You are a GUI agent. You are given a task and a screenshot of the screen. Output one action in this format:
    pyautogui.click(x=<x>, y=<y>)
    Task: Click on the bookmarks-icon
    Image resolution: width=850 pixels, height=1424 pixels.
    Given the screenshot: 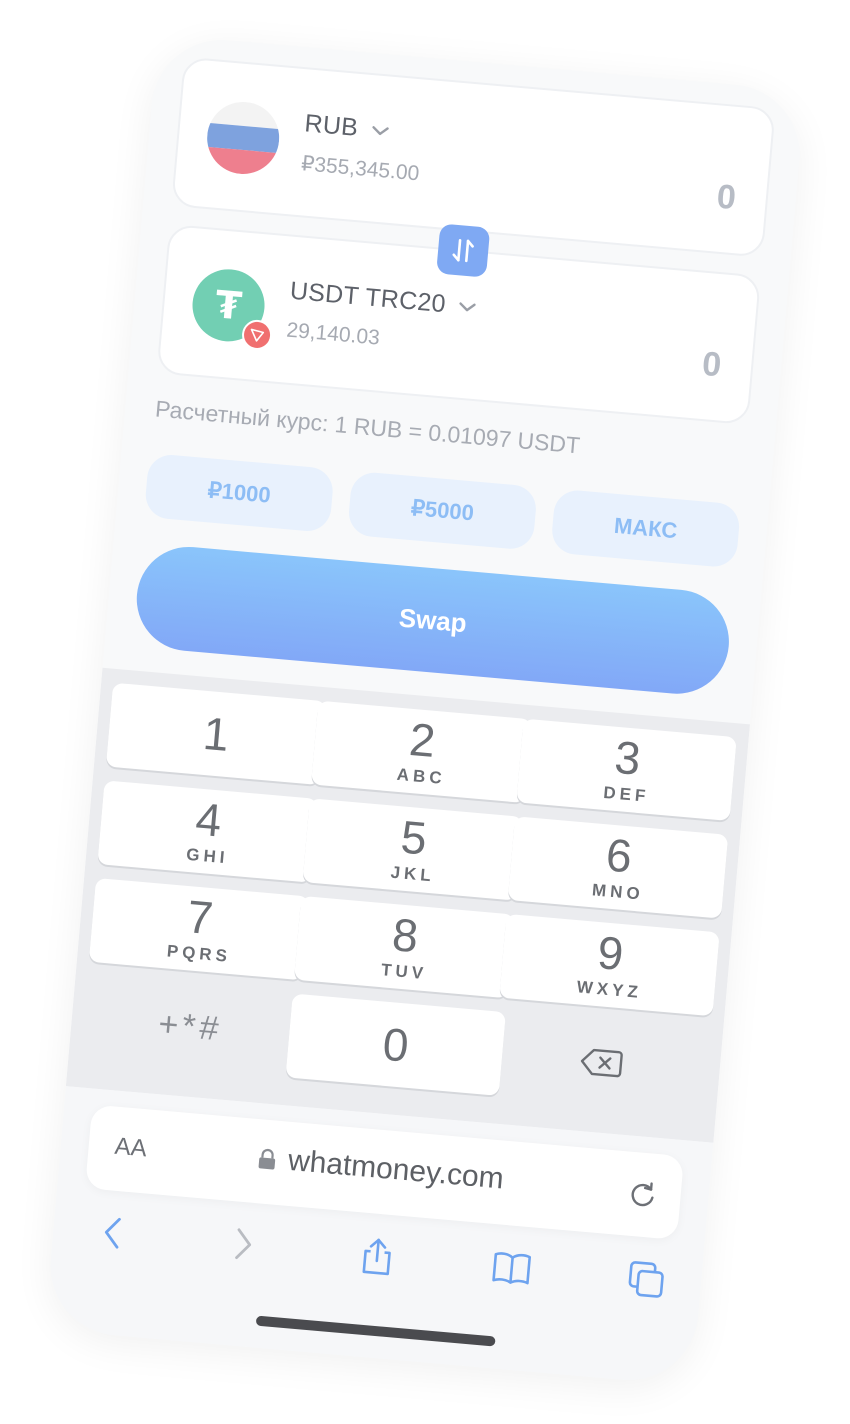 What is the action you would take?
    pyautogui.click(x=511, y=1267)
    